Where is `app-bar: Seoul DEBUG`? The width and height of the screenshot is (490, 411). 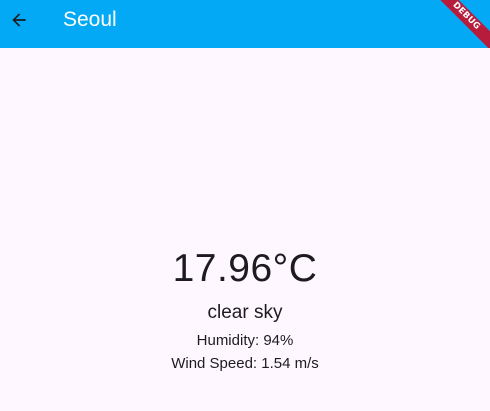
app-bar: Seoul DEBUG is located at coordinates (245, 24).